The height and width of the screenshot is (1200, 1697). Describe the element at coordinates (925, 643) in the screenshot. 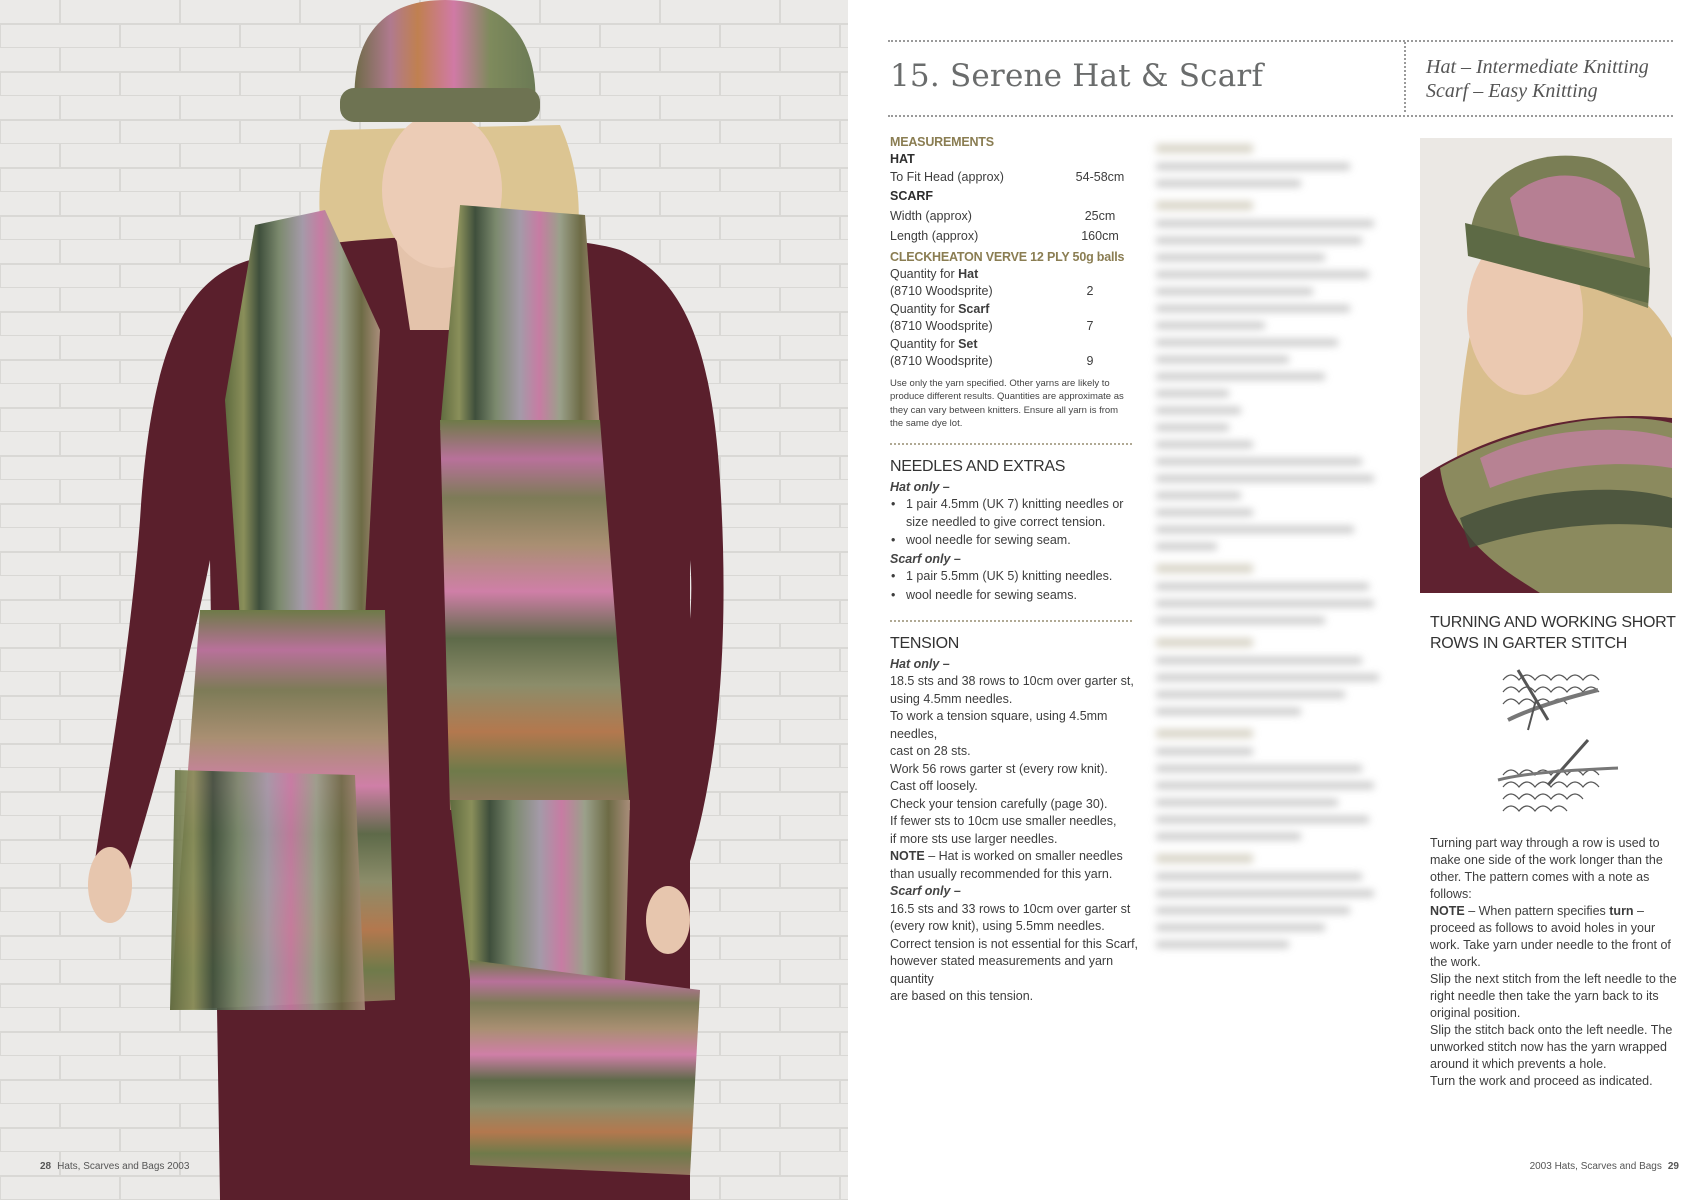

I see `tension-heading: TENSION` at that location.